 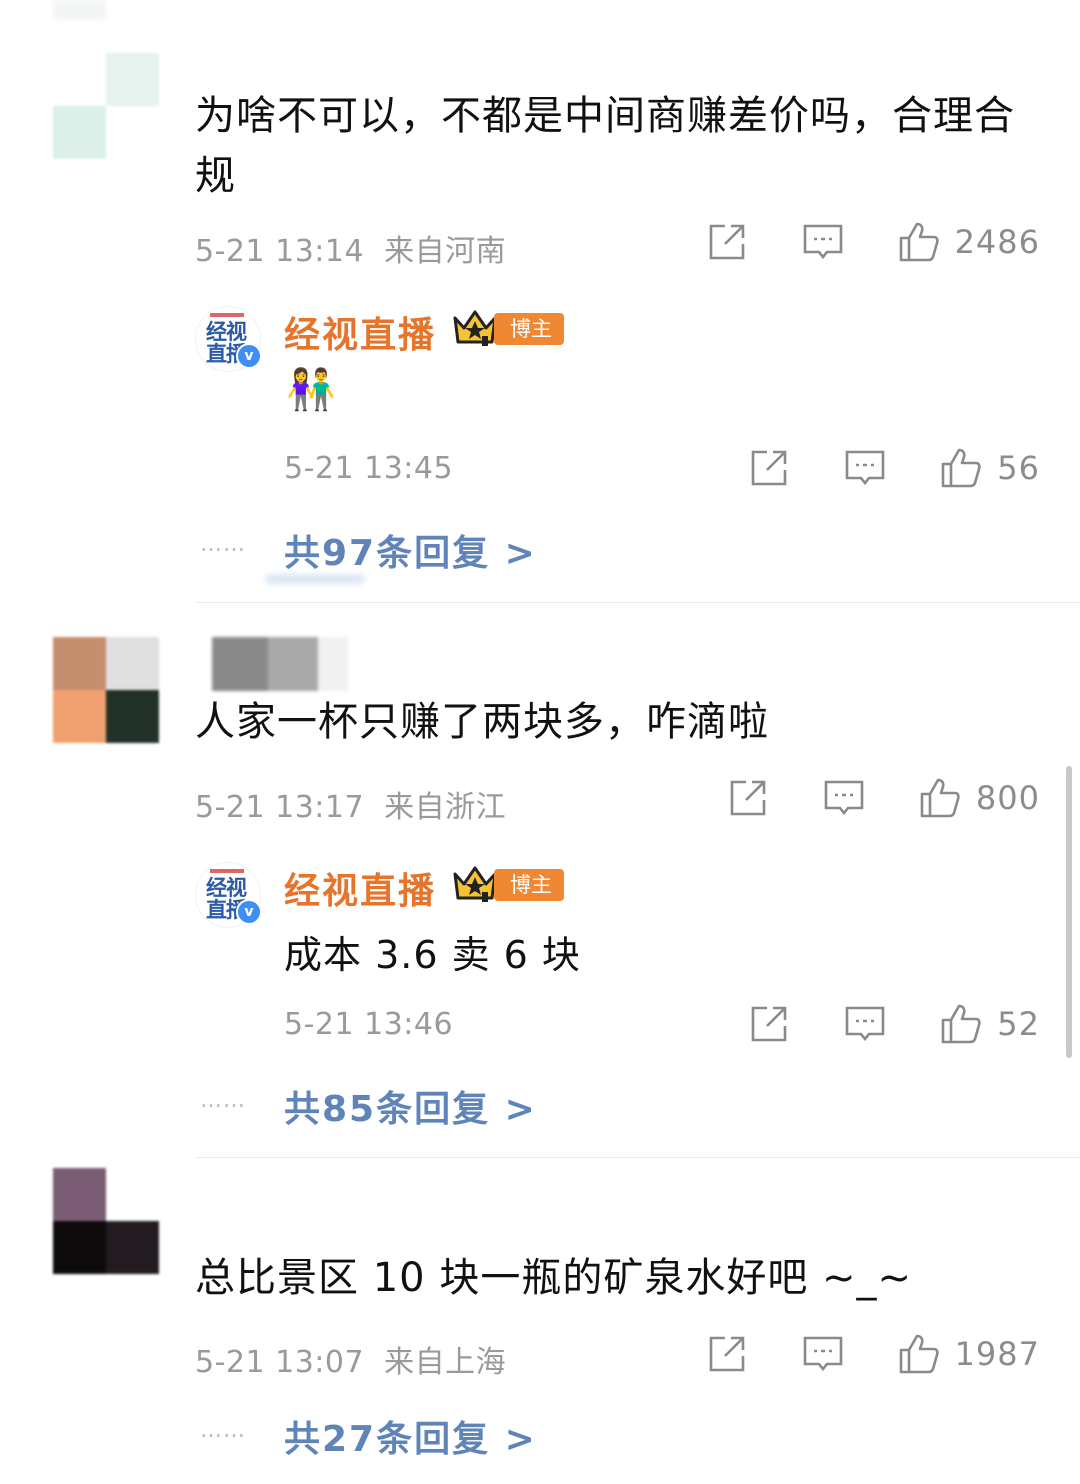 I want to click on comment-time: 5-21 13:14 来自河南, so click(x=351, y=251).